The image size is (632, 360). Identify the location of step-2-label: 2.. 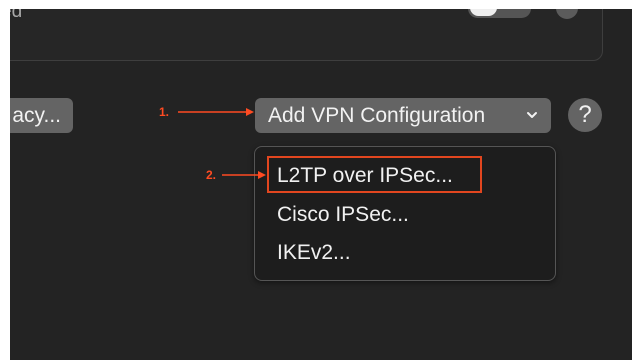
(211, 175).